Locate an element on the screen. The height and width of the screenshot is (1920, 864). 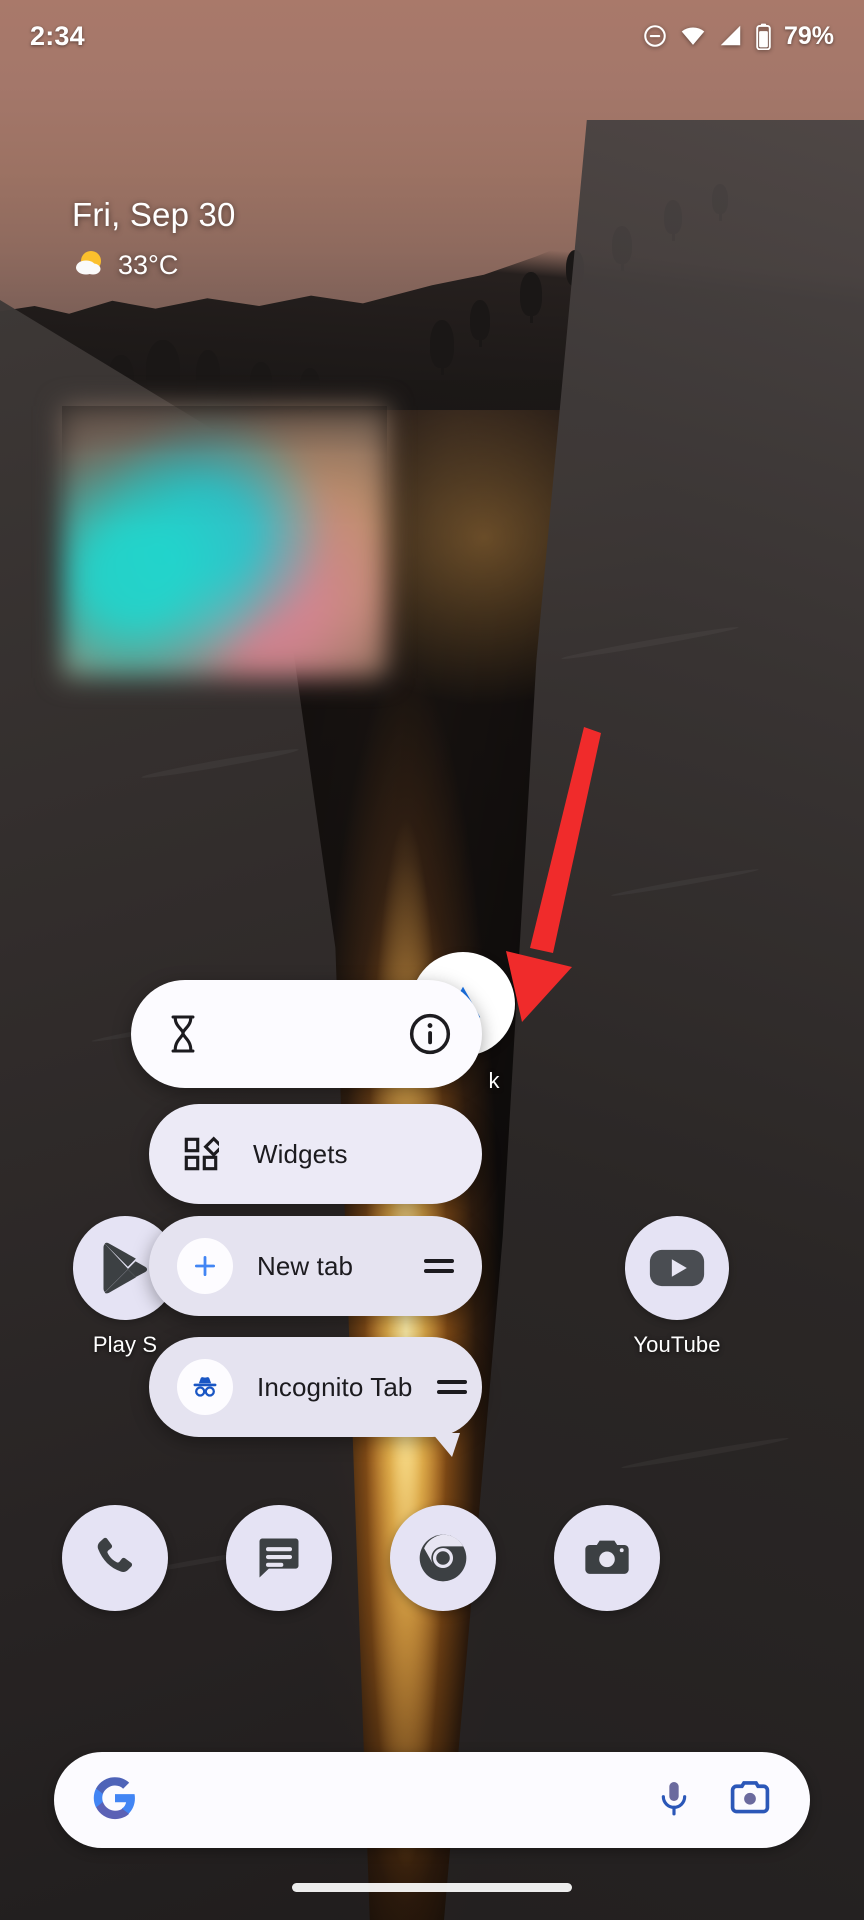
popup-item-widgets: Widgets is located at coordinates (315, 1154).